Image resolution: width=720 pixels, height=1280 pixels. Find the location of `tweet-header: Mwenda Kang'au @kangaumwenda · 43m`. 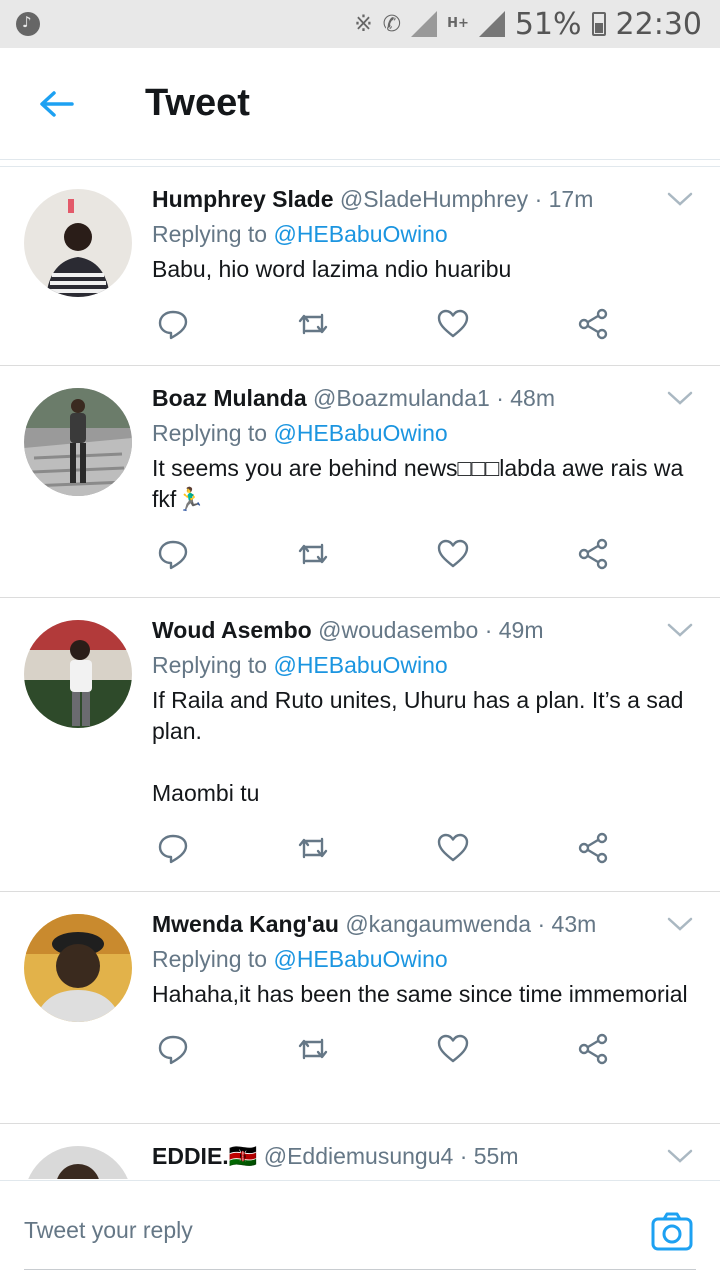

tweet-header: Mwenda Kang'au @kangaumwenda · 43m is located at coordinates (426, 924).